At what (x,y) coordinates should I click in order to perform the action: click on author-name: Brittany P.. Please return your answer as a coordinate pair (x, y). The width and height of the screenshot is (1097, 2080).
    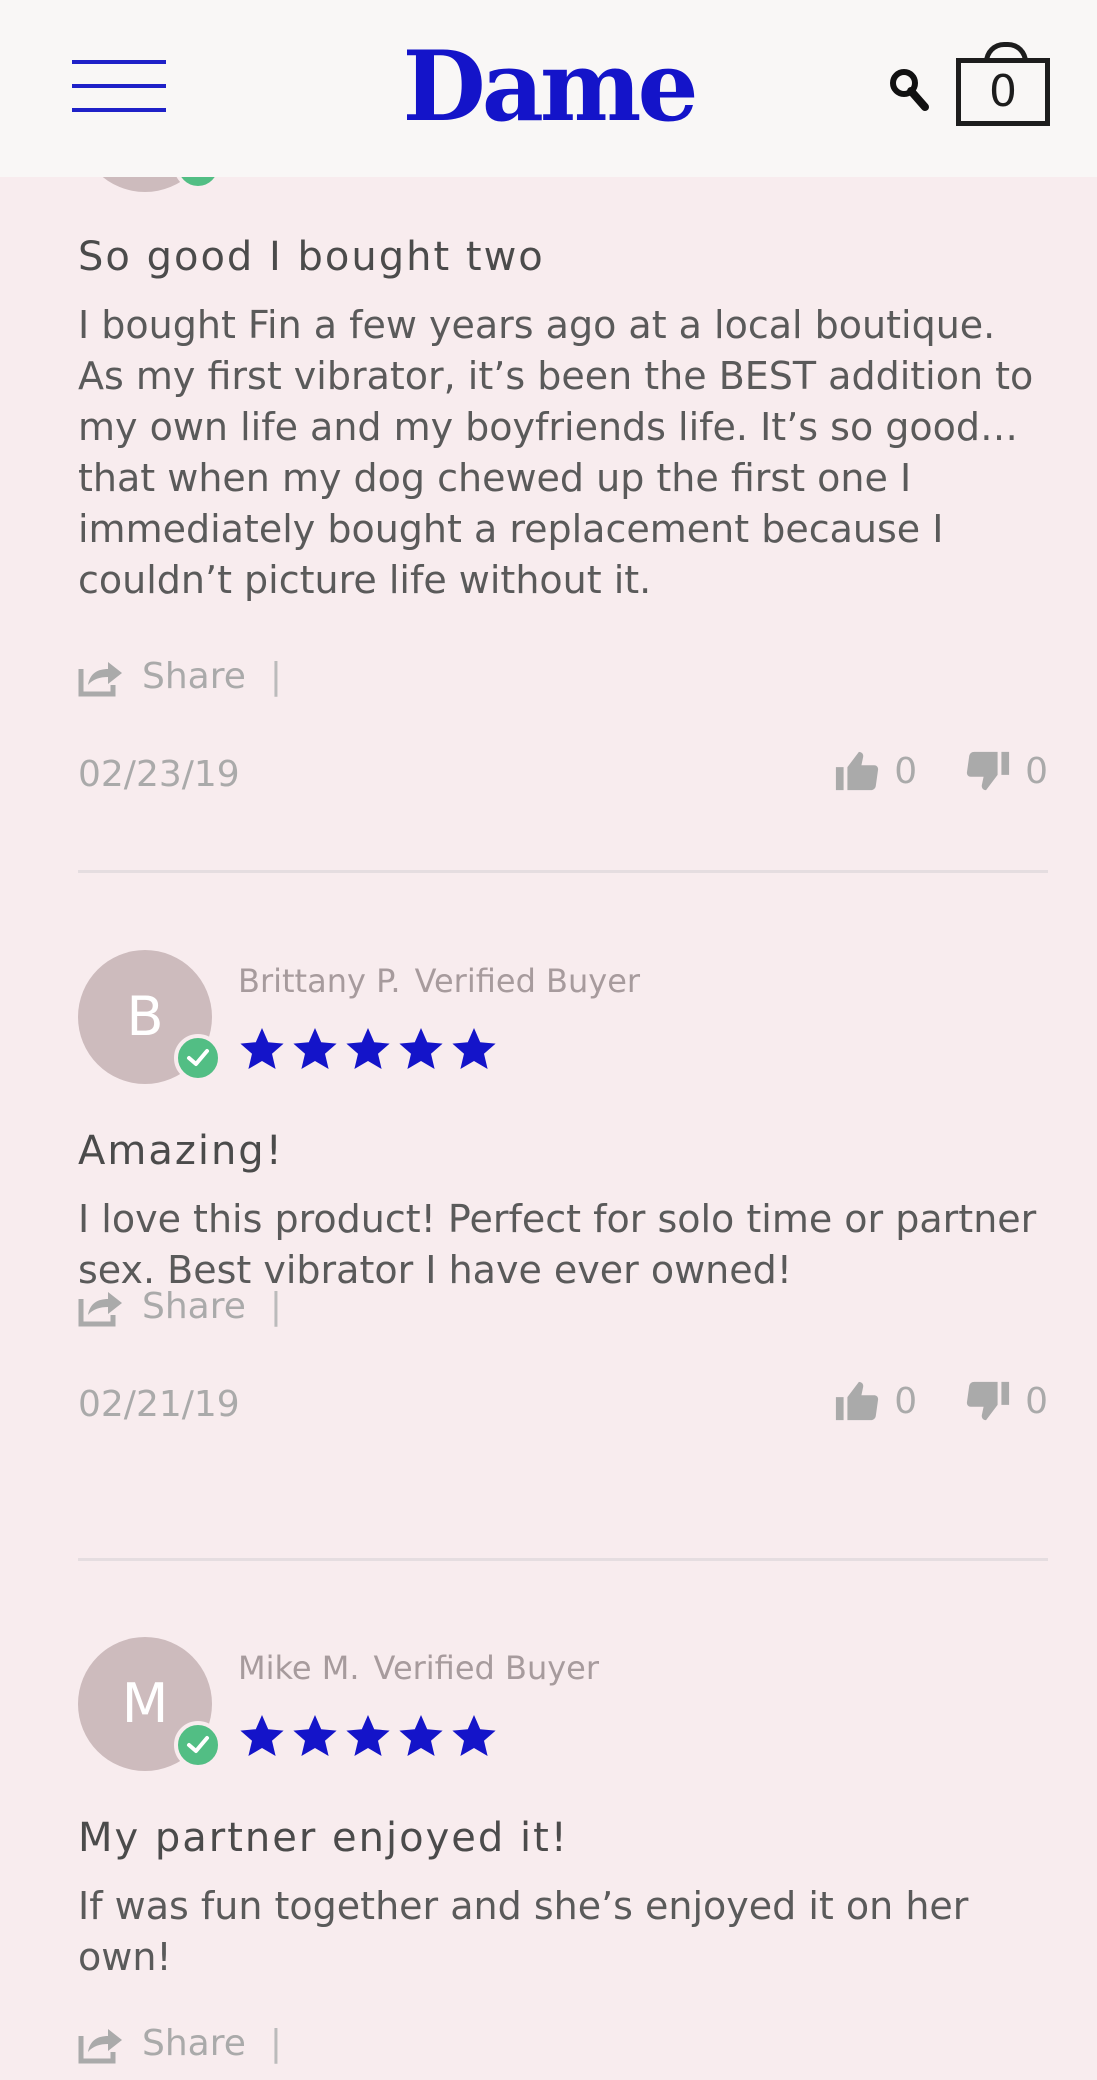
    Looking at the image, I should click on (319, 981).